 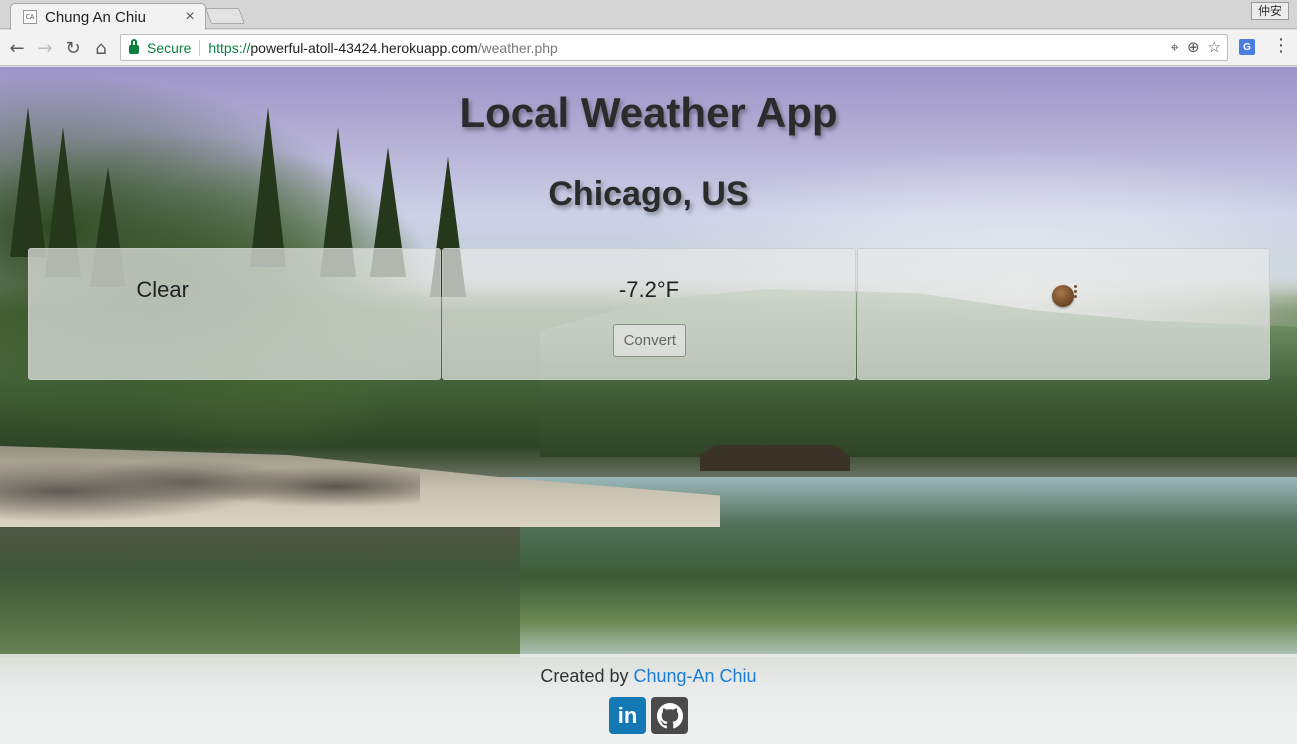 I want to click on credit-text: Created by, so click(x=587, y=676).